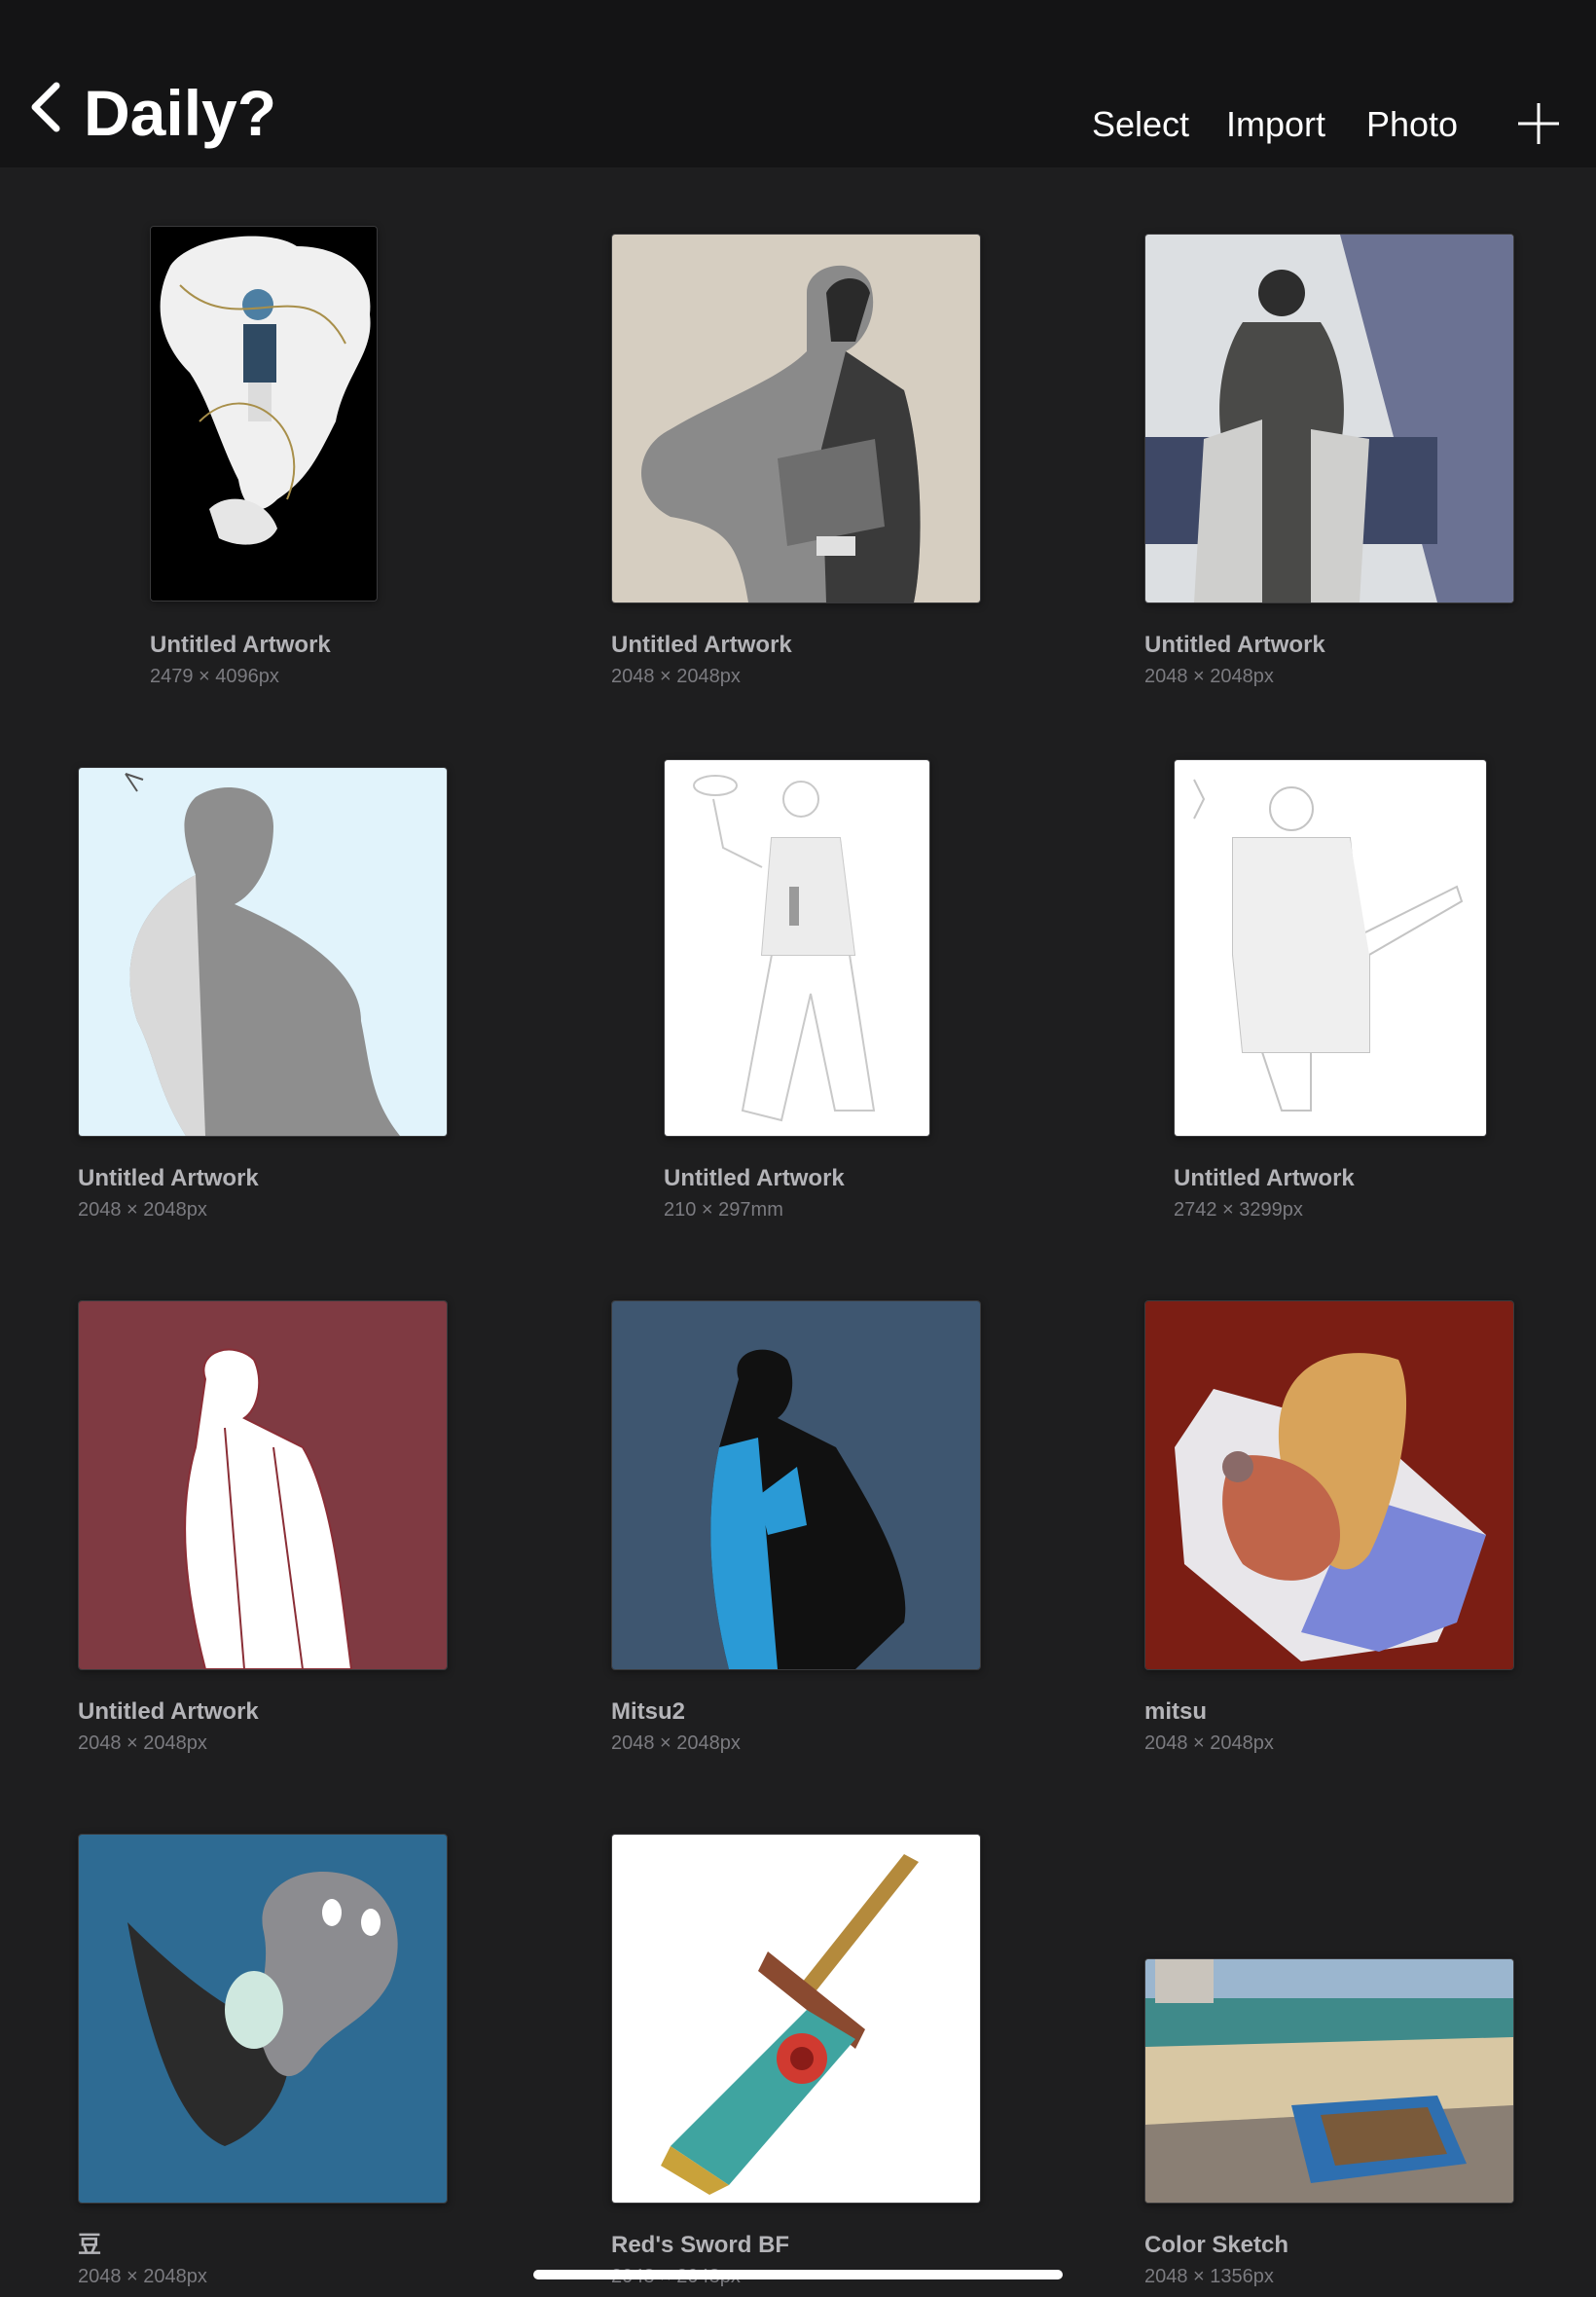 This screenshot has width=1596, height=2297. What do you see at coordinates (648, 1711) in the screenshot?
I see `artwork-title: Mitsu2` at bounding box center [648, 1711].